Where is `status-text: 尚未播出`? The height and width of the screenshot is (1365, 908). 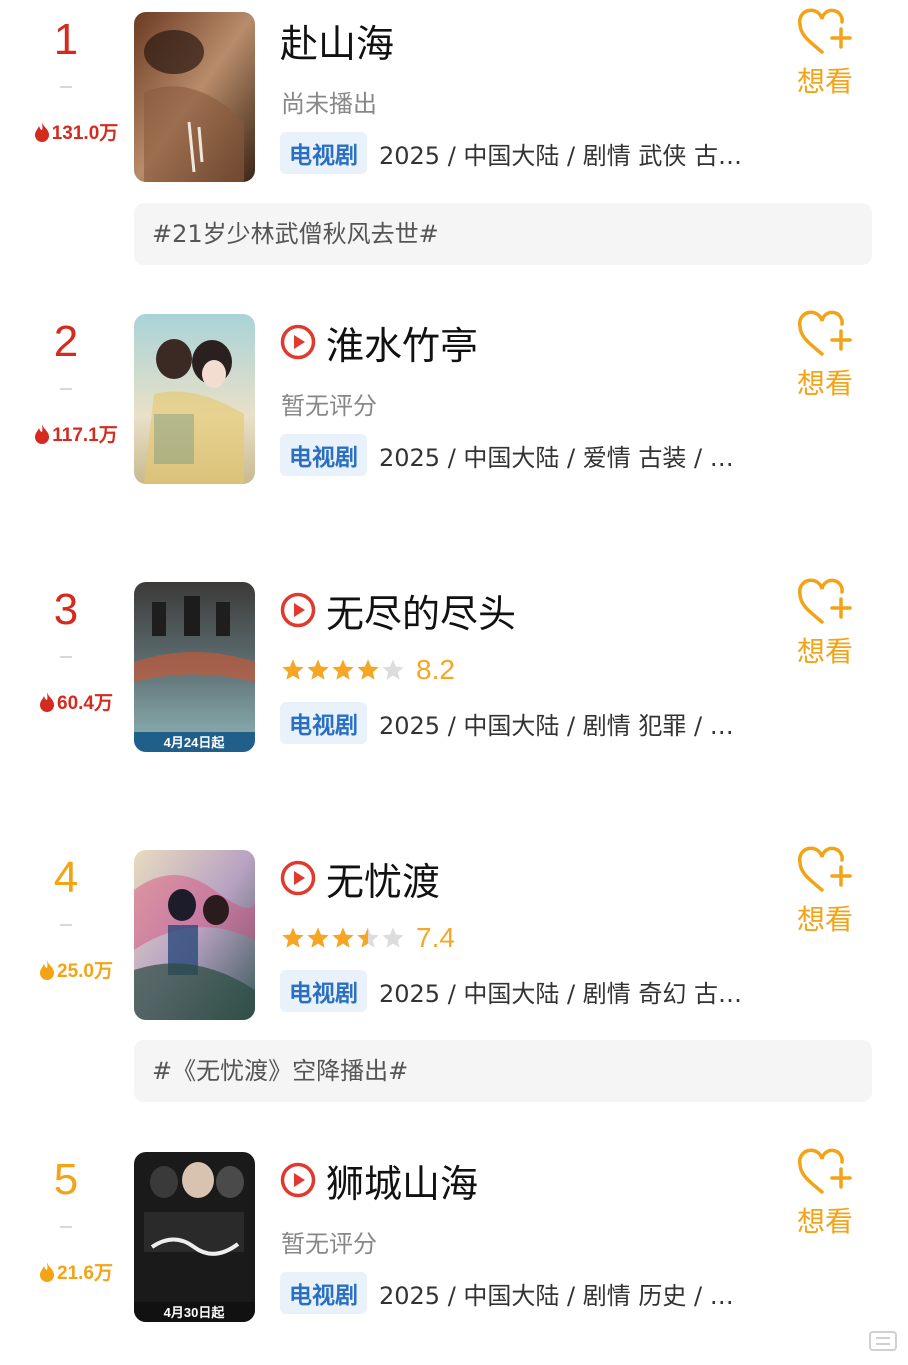 status-text: 尚未播出 is located at coordinates (329, 101).